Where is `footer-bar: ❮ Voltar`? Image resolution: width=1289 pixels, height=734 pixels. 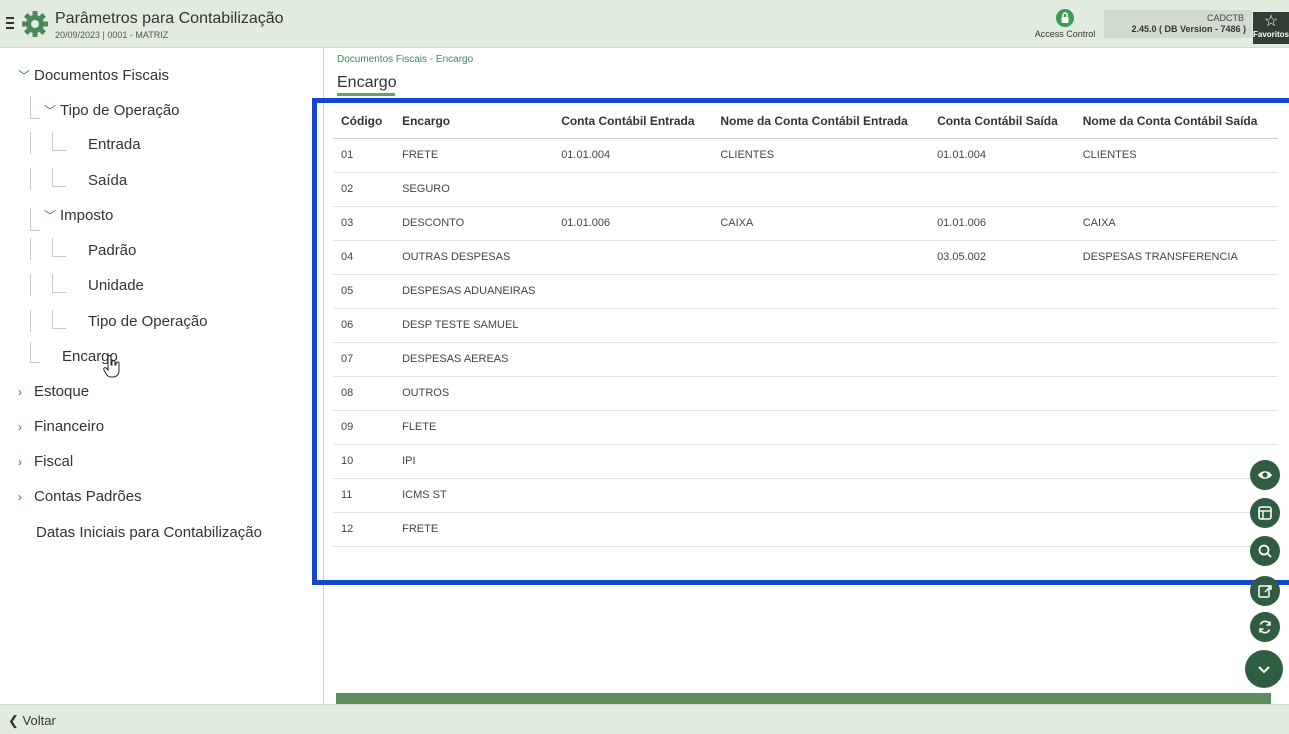 footer-bar: ❮ Voltar is located at coordinates (644, 719).